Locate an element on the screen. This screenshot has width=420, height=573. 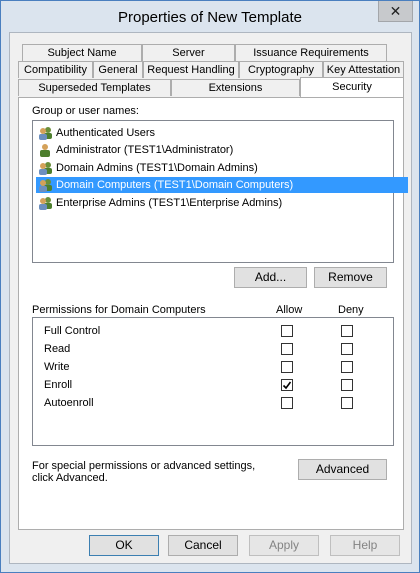
principal-name: Administrator (TEST1\Administrator) is located at coordinates (145, 150).